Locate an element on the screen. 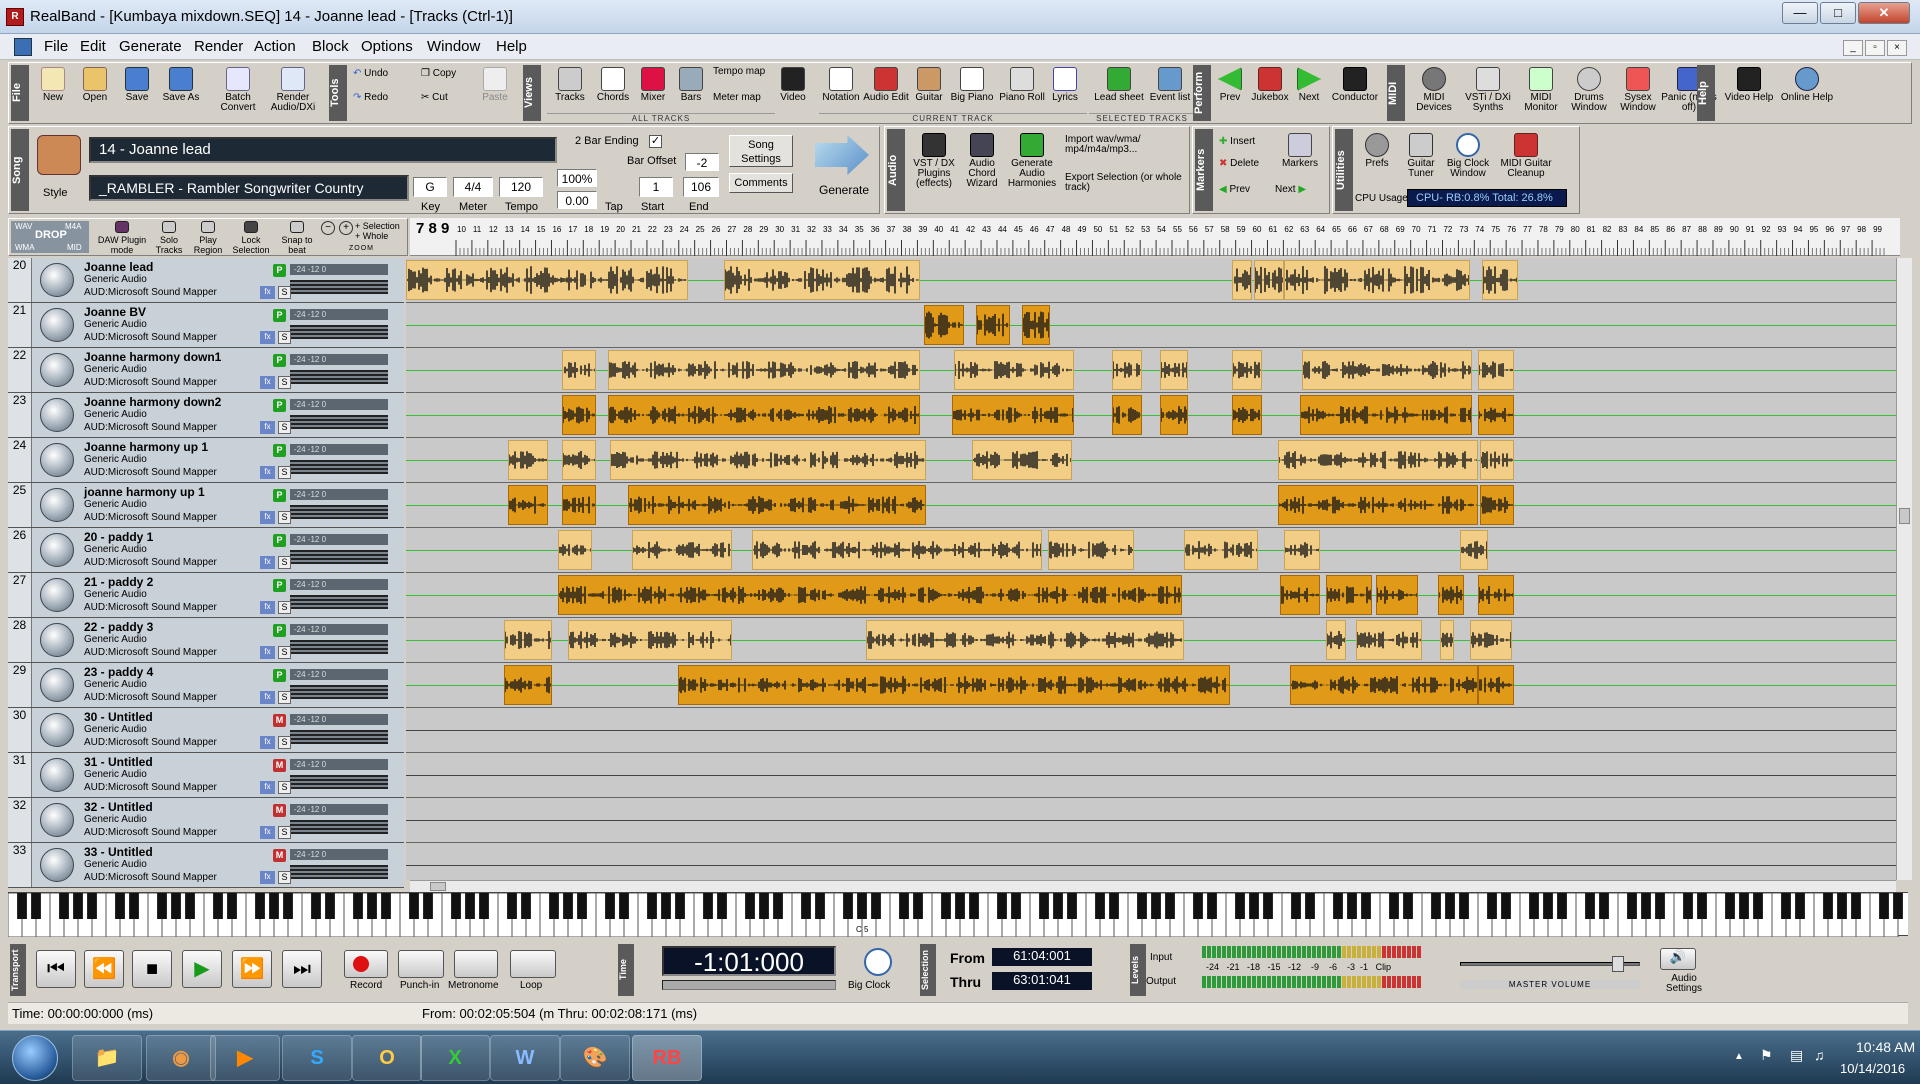 The height and width of the screenshot is (1084, 1920). track-name: 20 - paddy 1 is located at coordinates (118, 537).